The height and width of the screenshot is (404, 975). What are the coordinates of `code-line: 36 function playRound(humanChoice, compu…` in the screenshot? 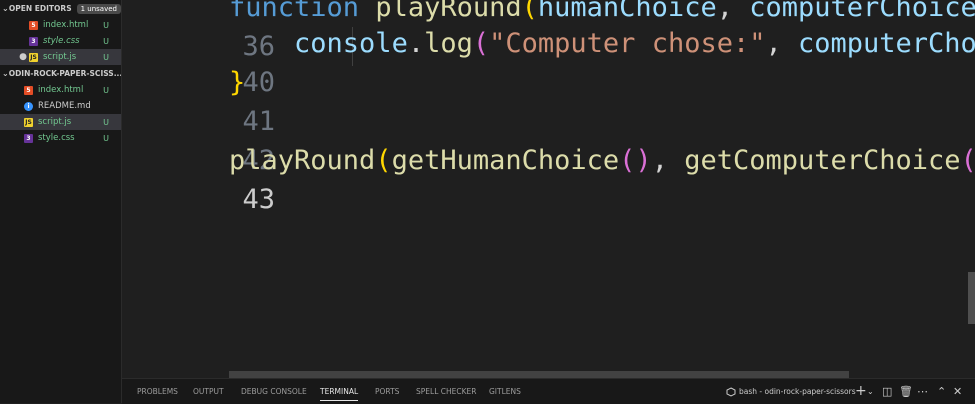 It's located at (548, 31).